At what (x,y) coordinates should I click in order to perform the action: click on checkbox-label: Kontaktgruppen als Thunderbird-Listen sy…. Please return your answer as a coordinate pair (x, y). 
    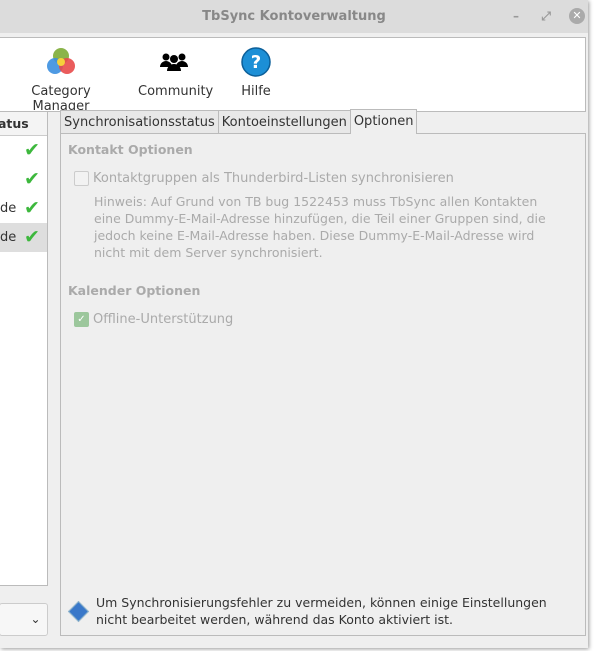
    Looking at the image, I should click on (273, 178).